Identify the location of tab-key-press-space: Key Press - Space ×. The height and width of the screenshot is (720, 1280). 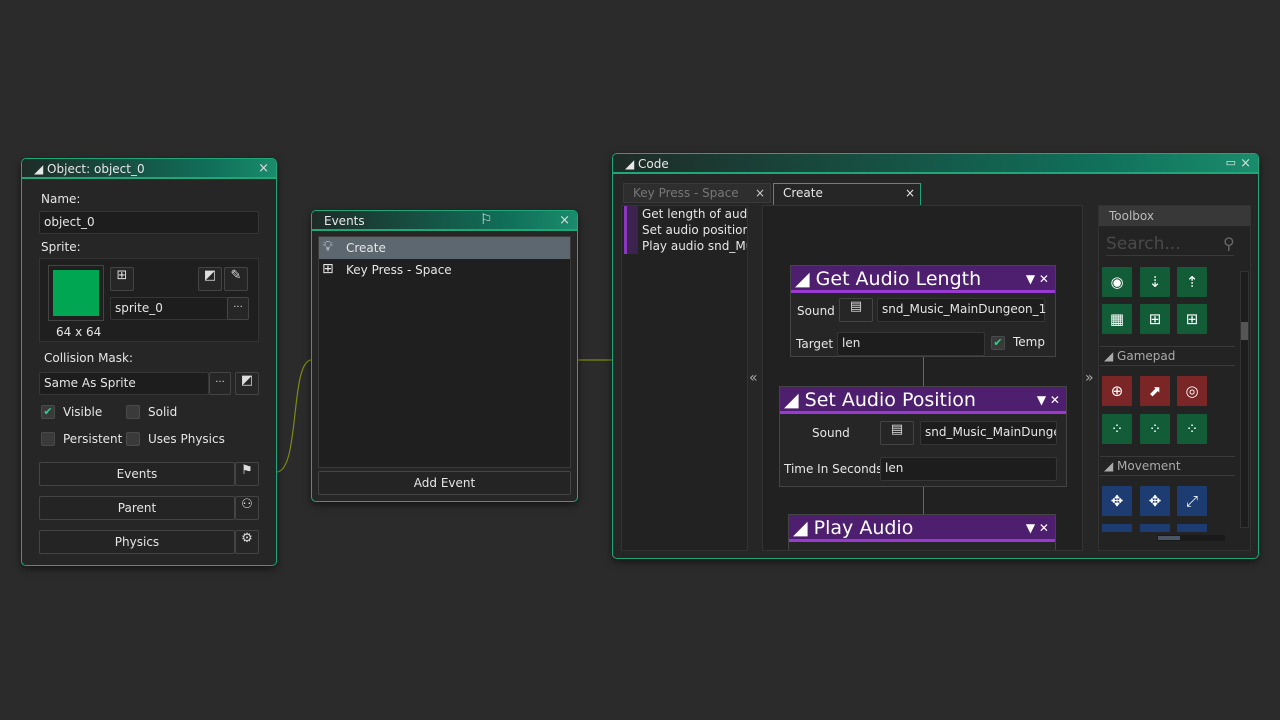
(697, 193).